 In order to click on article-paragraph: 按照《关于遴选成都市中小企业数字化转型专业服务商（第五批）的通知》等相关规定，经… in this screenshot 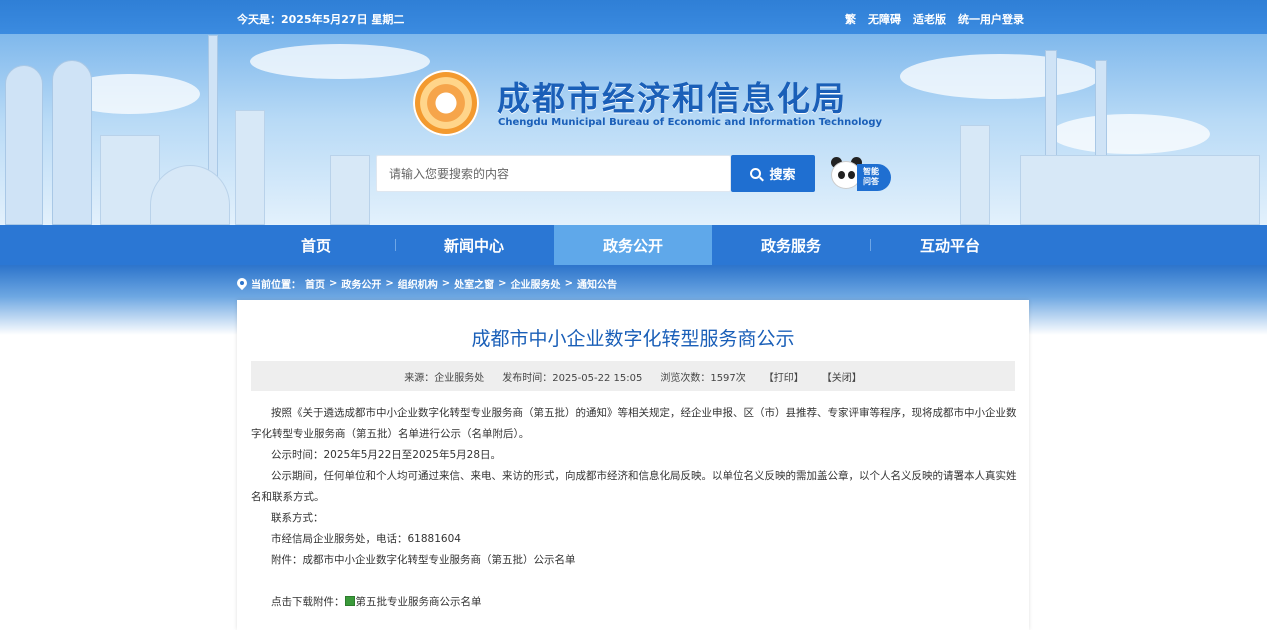, I will do `click(634, 423)`.